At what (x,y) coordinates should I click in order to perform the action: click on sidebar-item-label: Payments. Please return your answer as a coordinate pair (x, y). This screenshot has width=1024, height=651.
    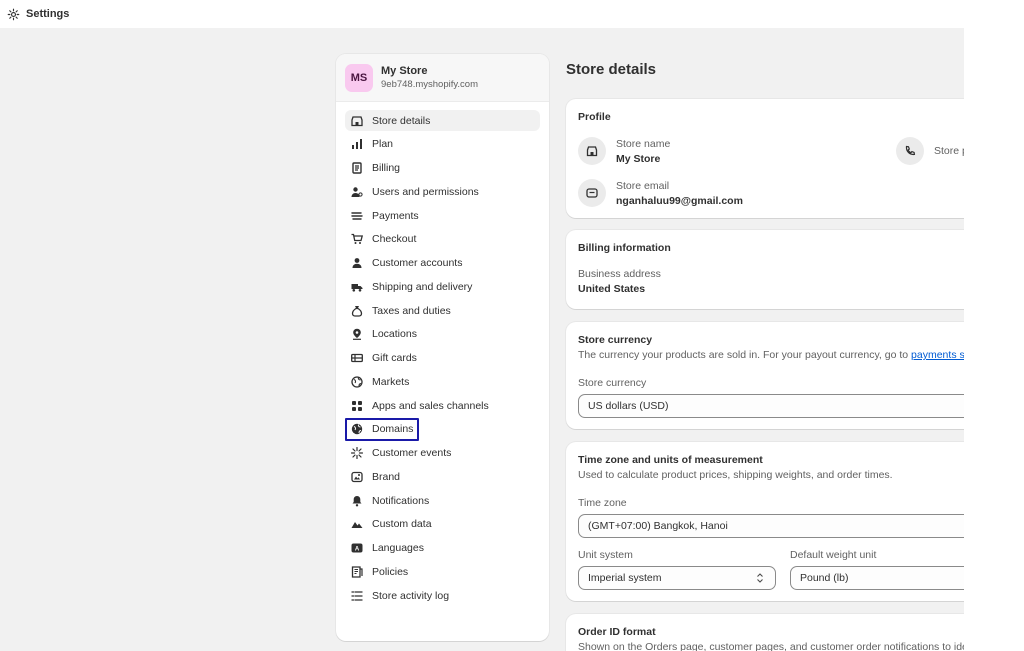
    Looking at the image, I should click on (395, 215).